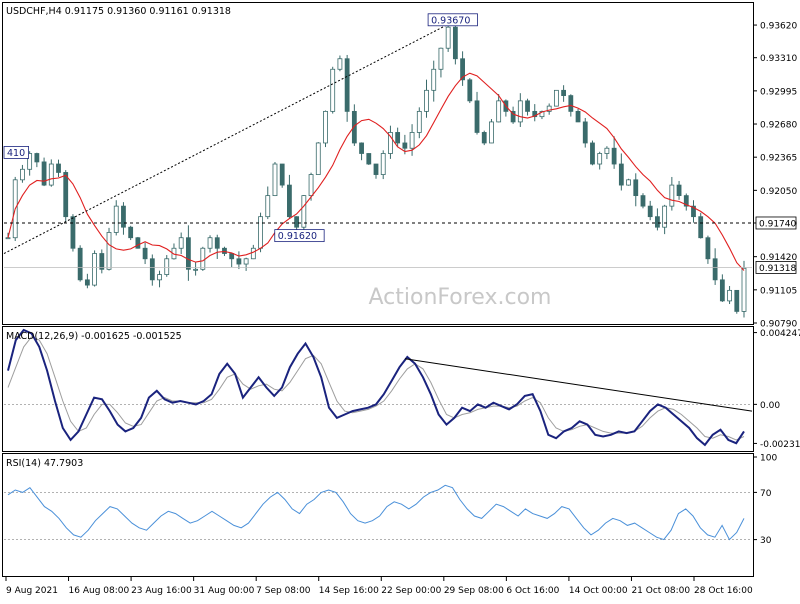 Image resolution: width=800 pixels, height=604 pixels. What do you see at coordinates (474, 591) in the screenshot?
I see `x-tick-label: 29 Sep 08:00` at bounding box center [474, 591].